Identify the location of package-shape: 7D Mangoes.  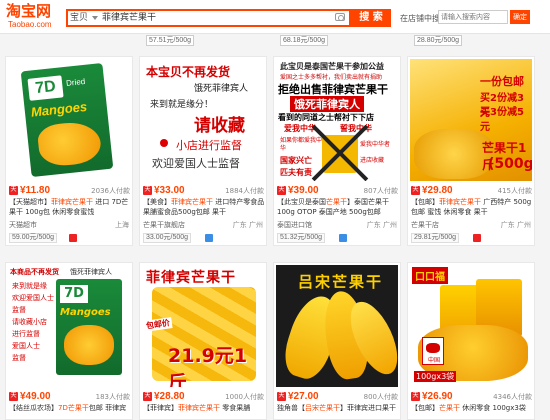
(89, 327).